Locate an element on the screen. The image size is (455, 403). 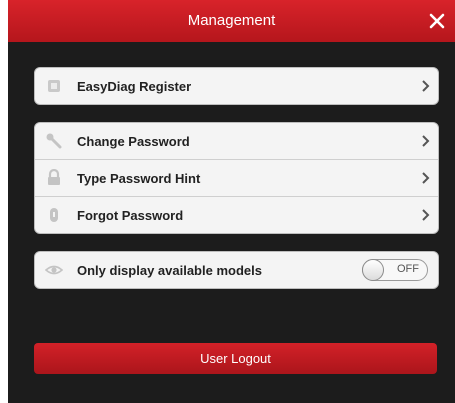
change-password-label: Change Password is located at coordinates (133, 141).